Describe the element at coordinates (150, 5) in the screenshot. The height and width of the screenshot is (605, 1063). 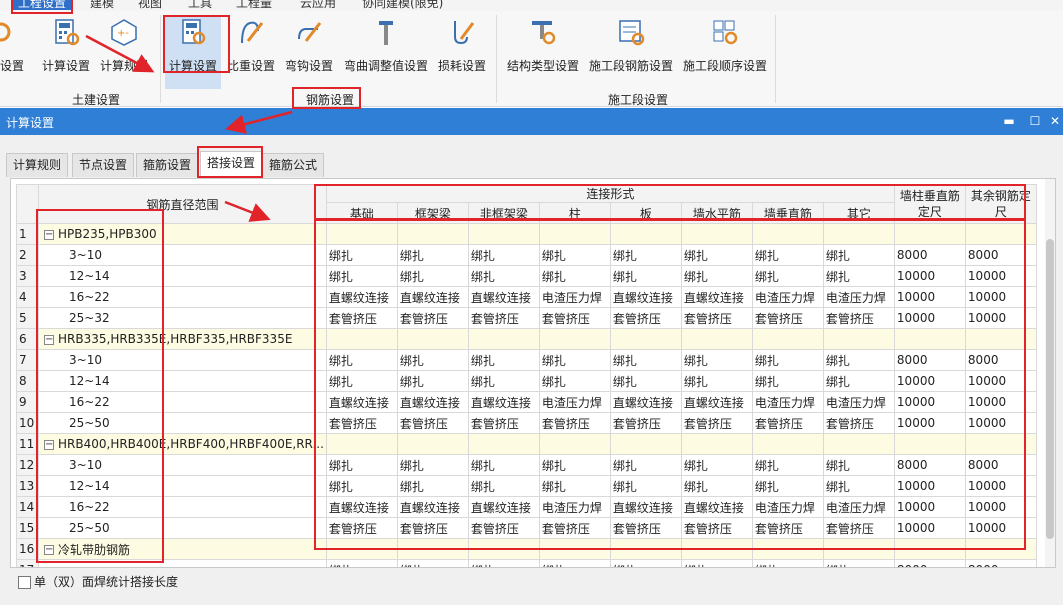
I see `menu-view: 视图` at that location.